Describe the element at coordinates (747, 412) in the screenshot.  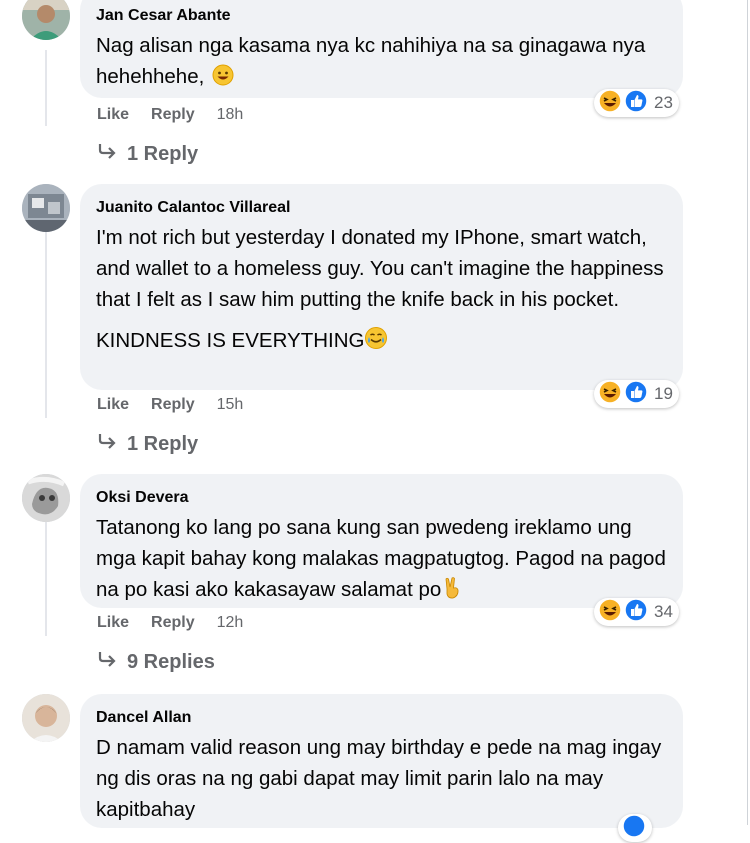
I see `frame-border` at that location.